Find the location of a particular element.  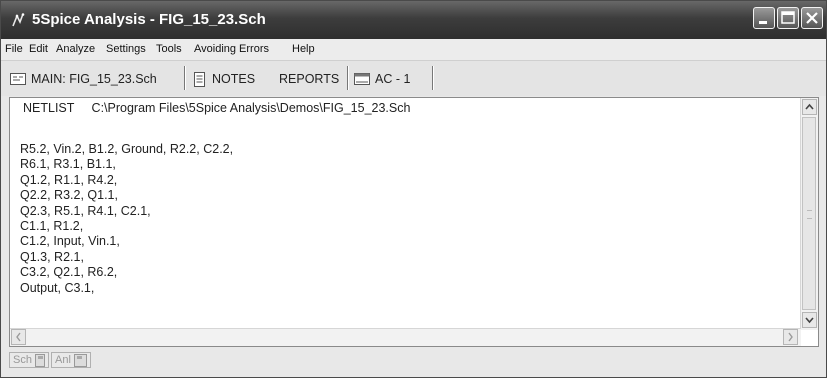

maximize-button is located at coordinates (788, 18).